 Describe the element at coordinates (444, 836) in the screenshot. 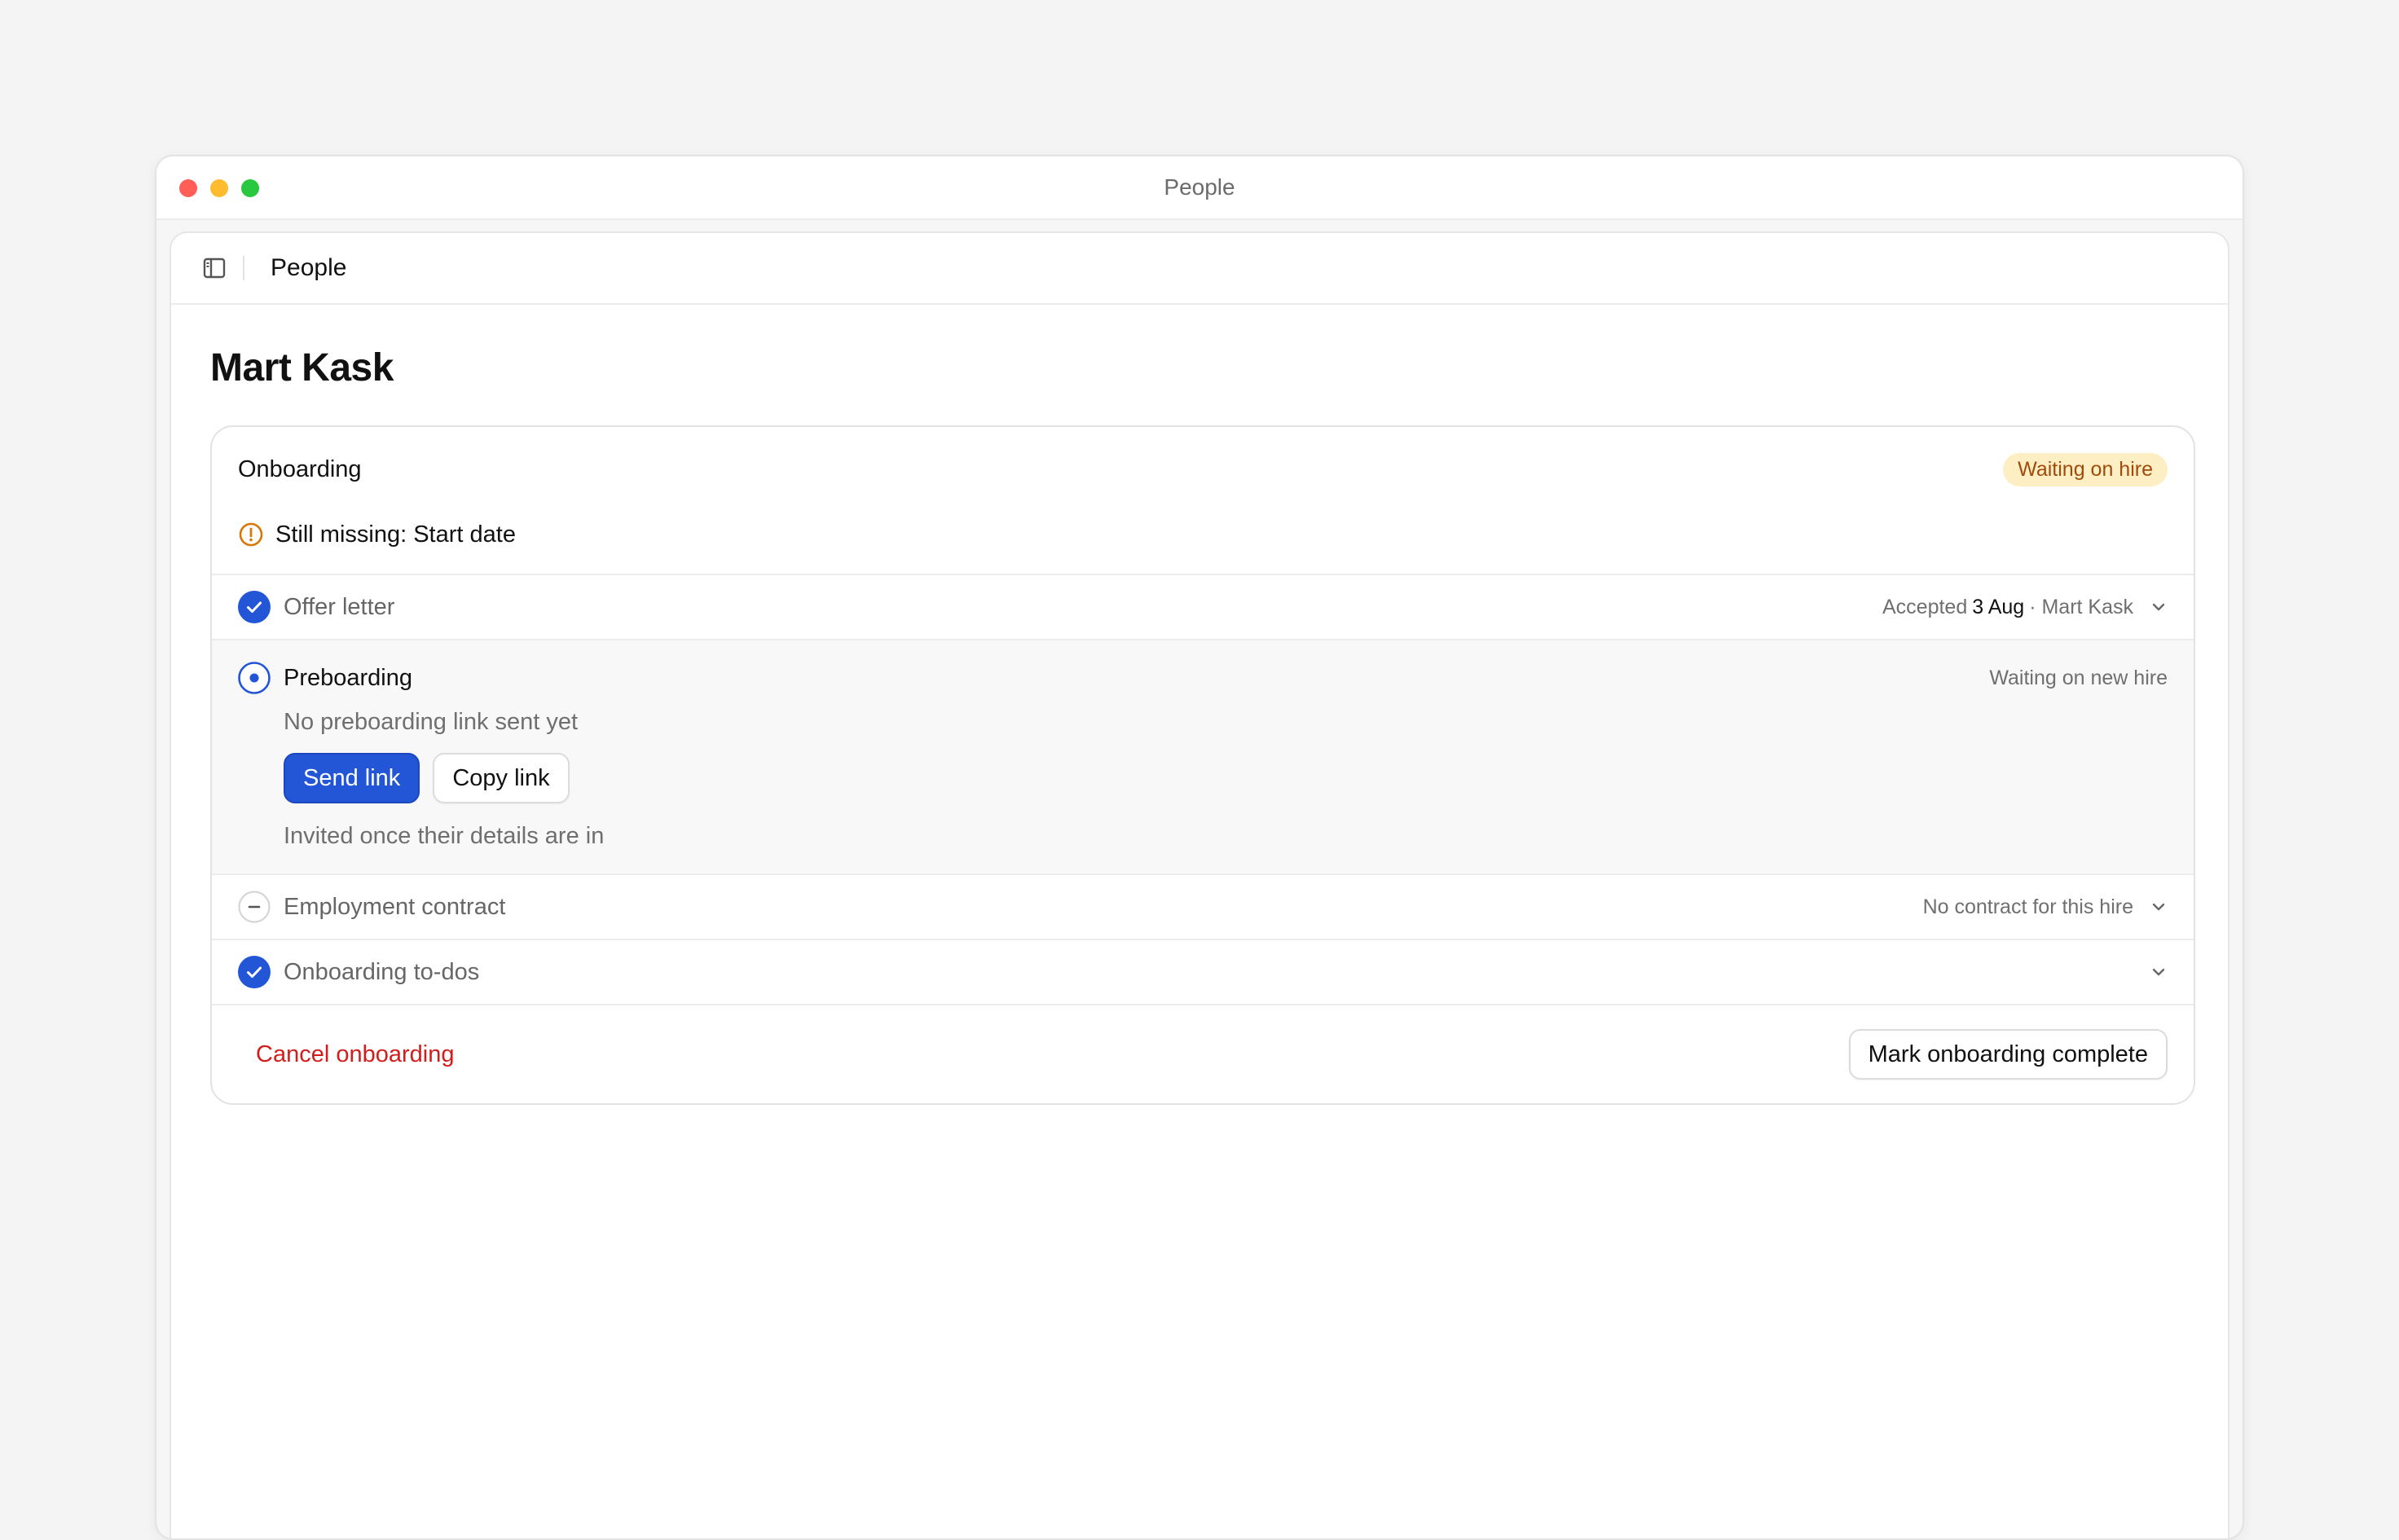

I see `preboarding-note: Invited once their details are in` at that location.